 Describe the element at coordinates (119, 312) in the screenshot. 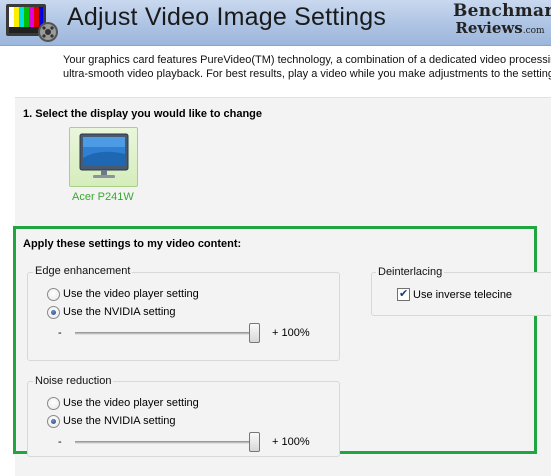

I see `edge-option-nvidia-label: Use the NVIDIA setting` at that location.